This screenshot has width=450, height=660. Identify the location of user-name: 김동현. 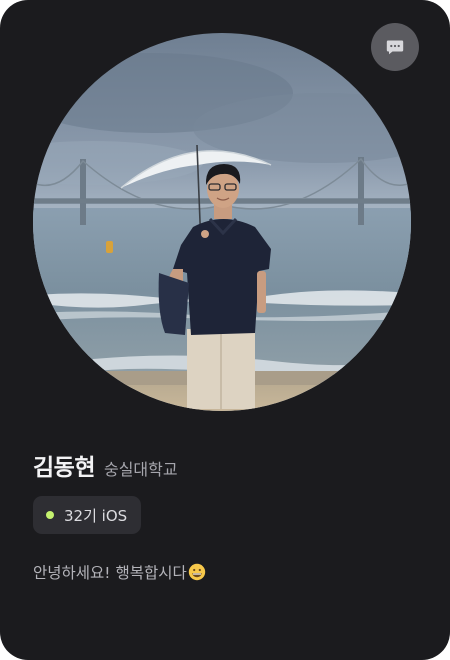
(64, 468).